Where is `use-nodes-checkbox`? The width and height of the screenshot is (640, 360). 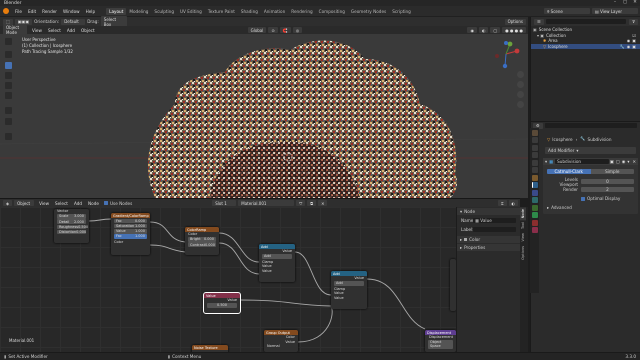 use-nodes-checkbox is located at coordinates (105, 203).